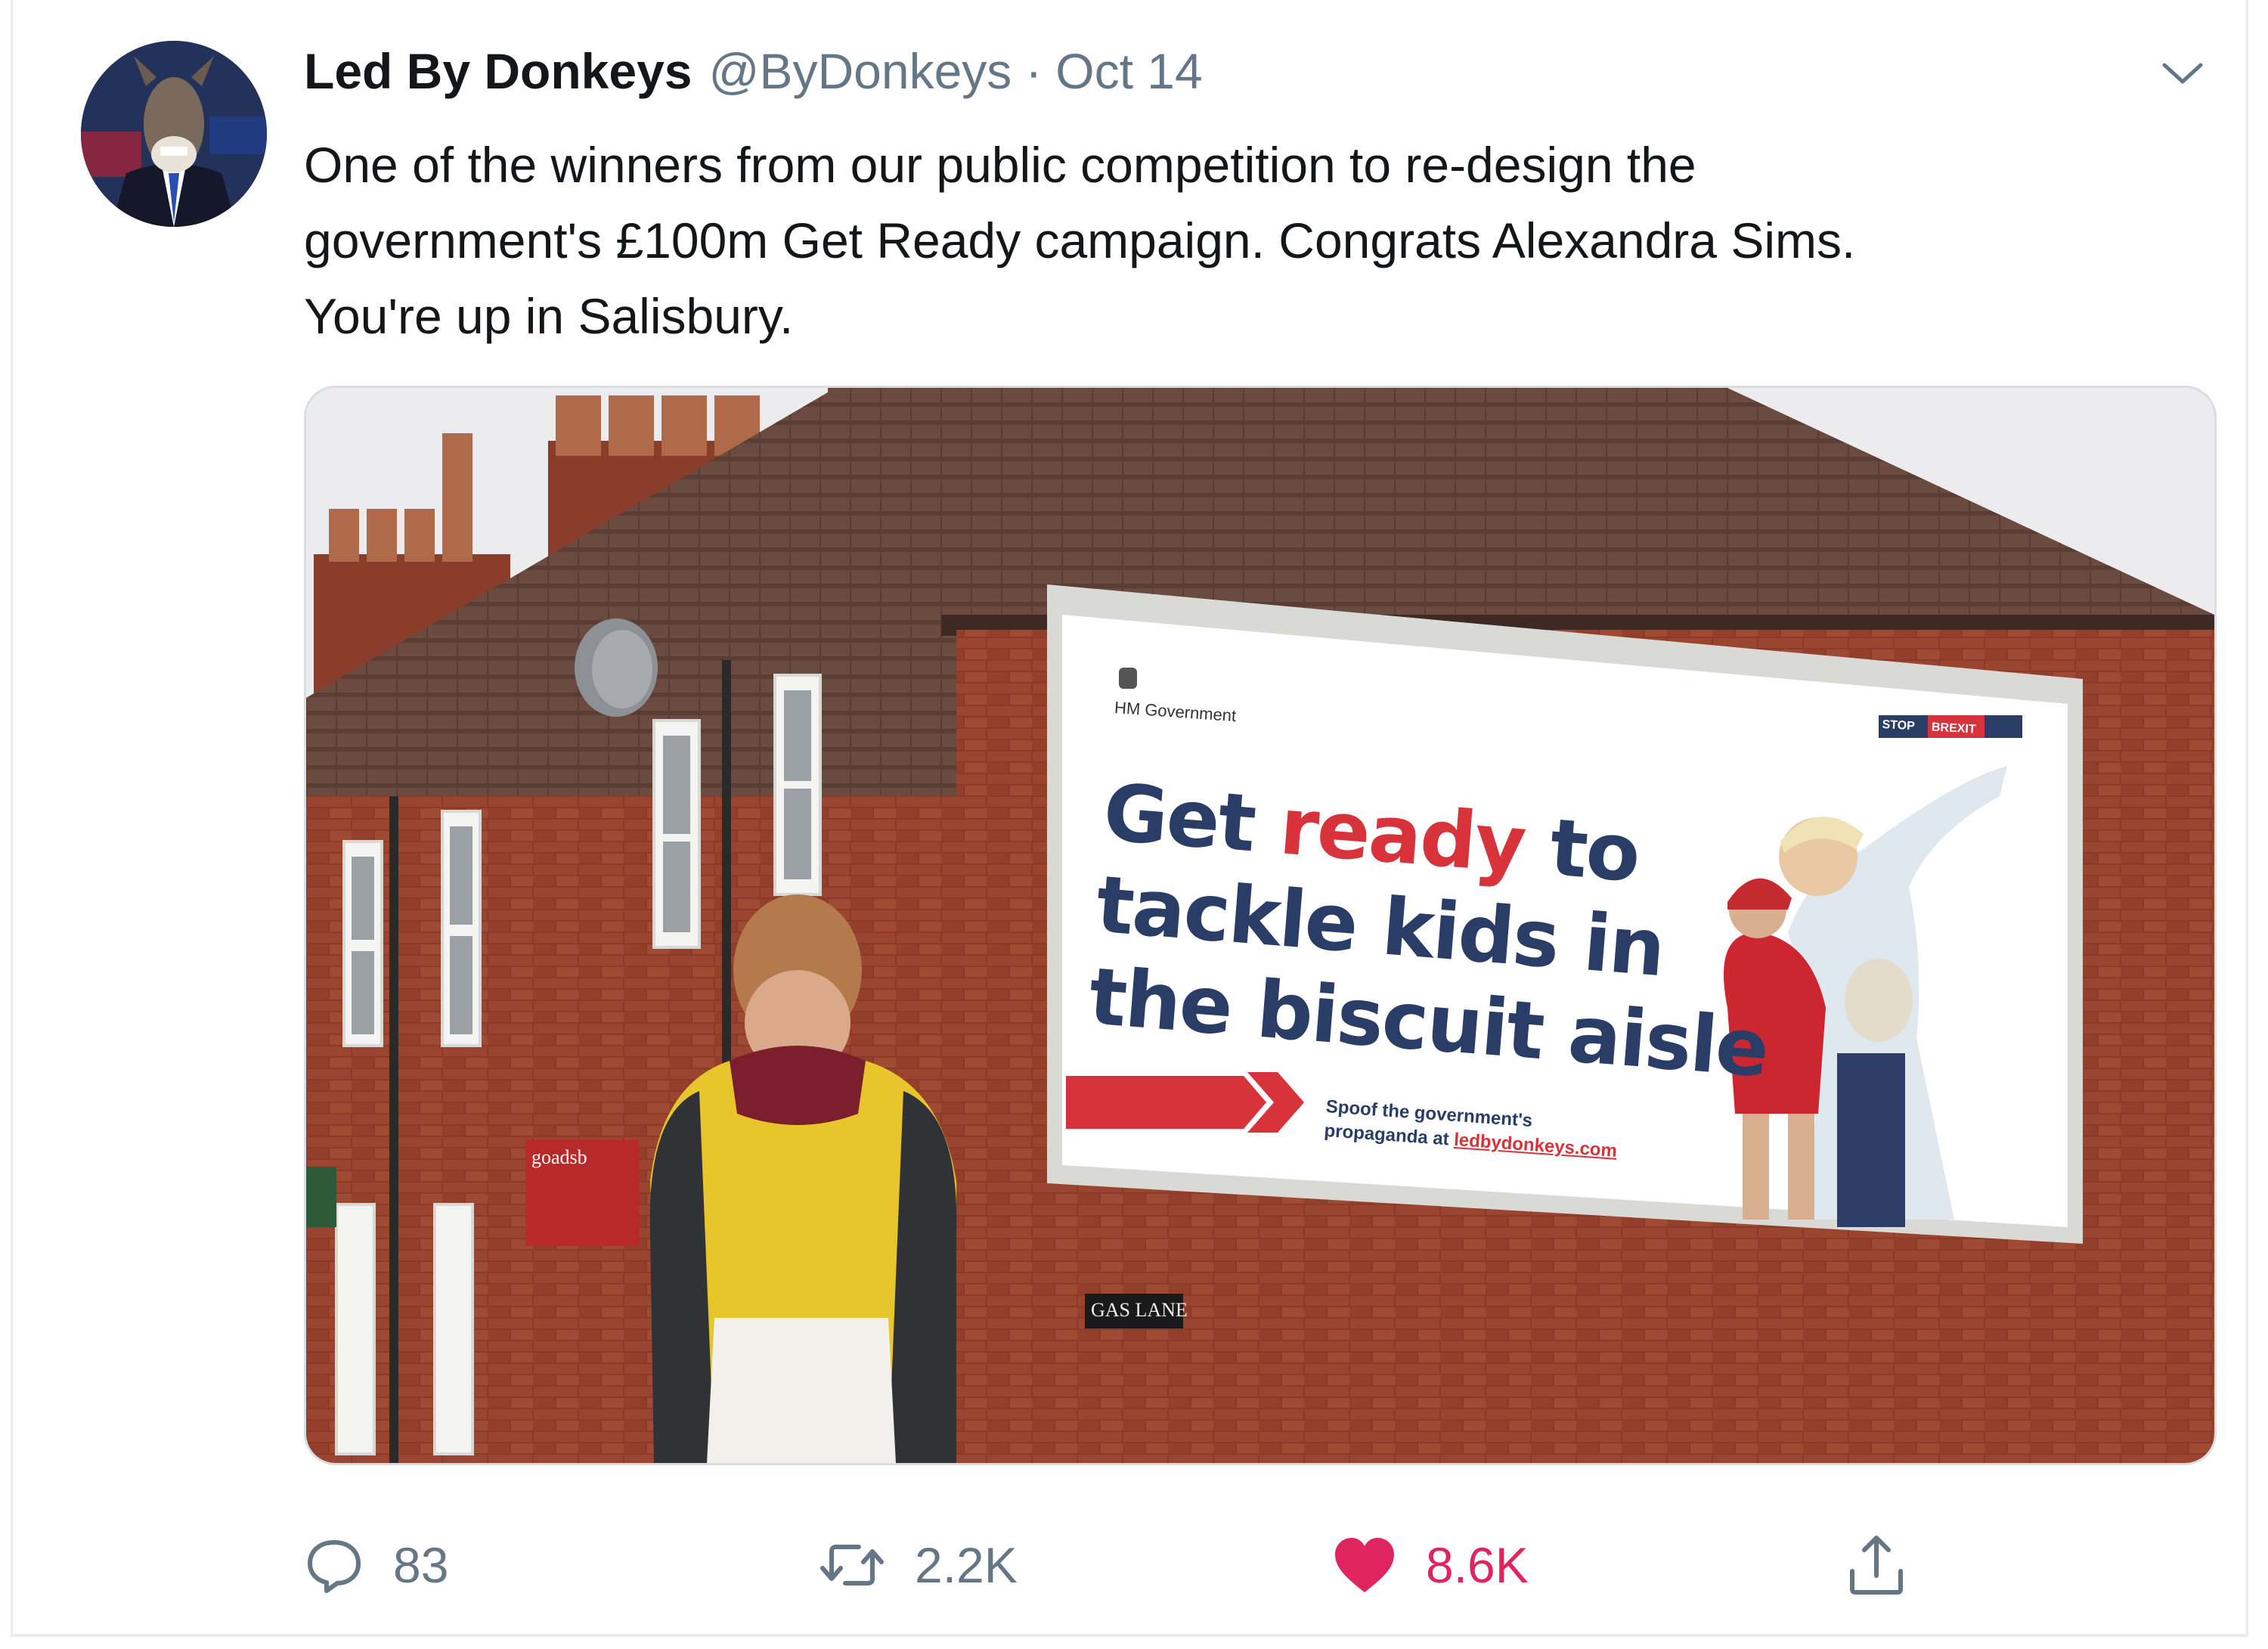  Describe the element at coordinates (498, 71) in the screenshot. I see `author-name: Led By Donkeys` at that location.